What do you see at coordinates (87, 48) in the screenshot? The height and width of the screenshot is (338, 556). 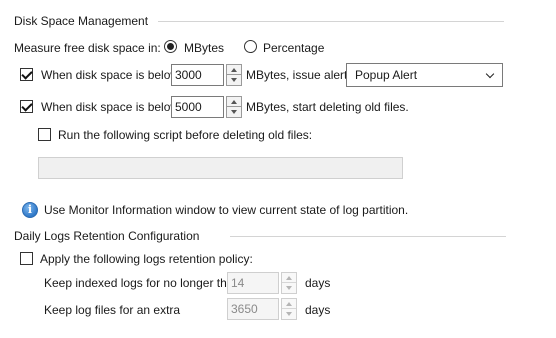 I see `measure-label: Measure free disk space in:` at bounding box center [87, 48].